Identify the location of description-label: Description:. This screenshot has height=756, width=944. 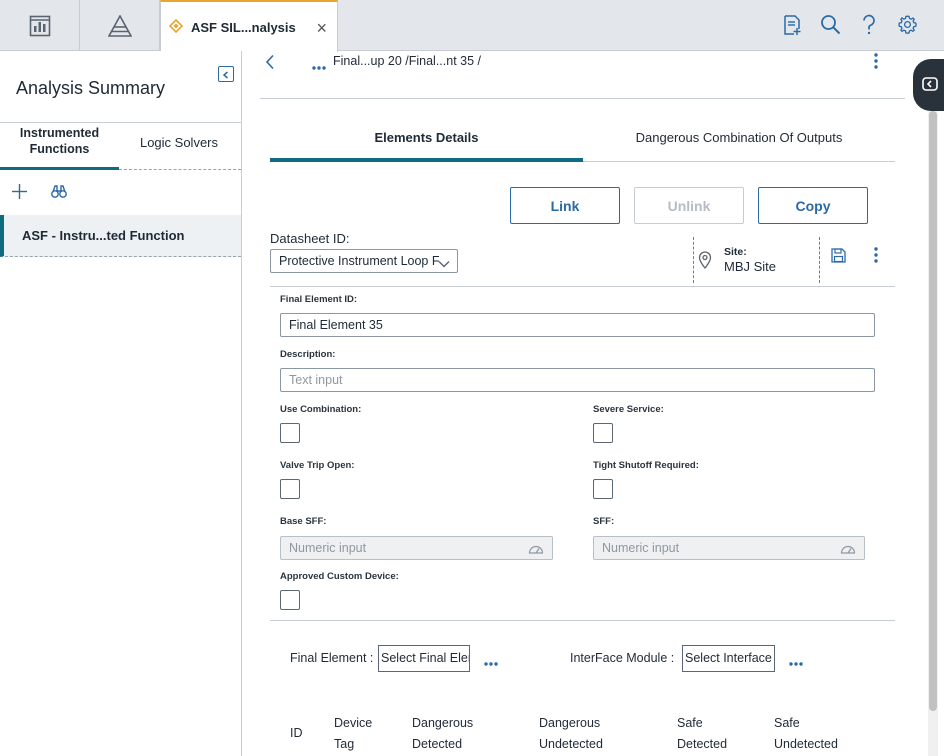
(308, 354).